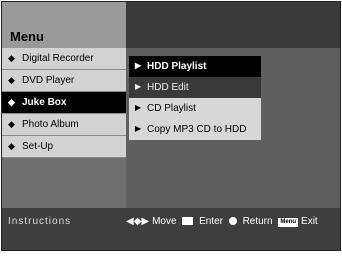 Image resolution: width=342 pixels, height=262 pixels. What do you see at coordinates (38, 146) in the screenshot?
I see `menu-item-label: Set-Up` at bounding box center [38, 146].